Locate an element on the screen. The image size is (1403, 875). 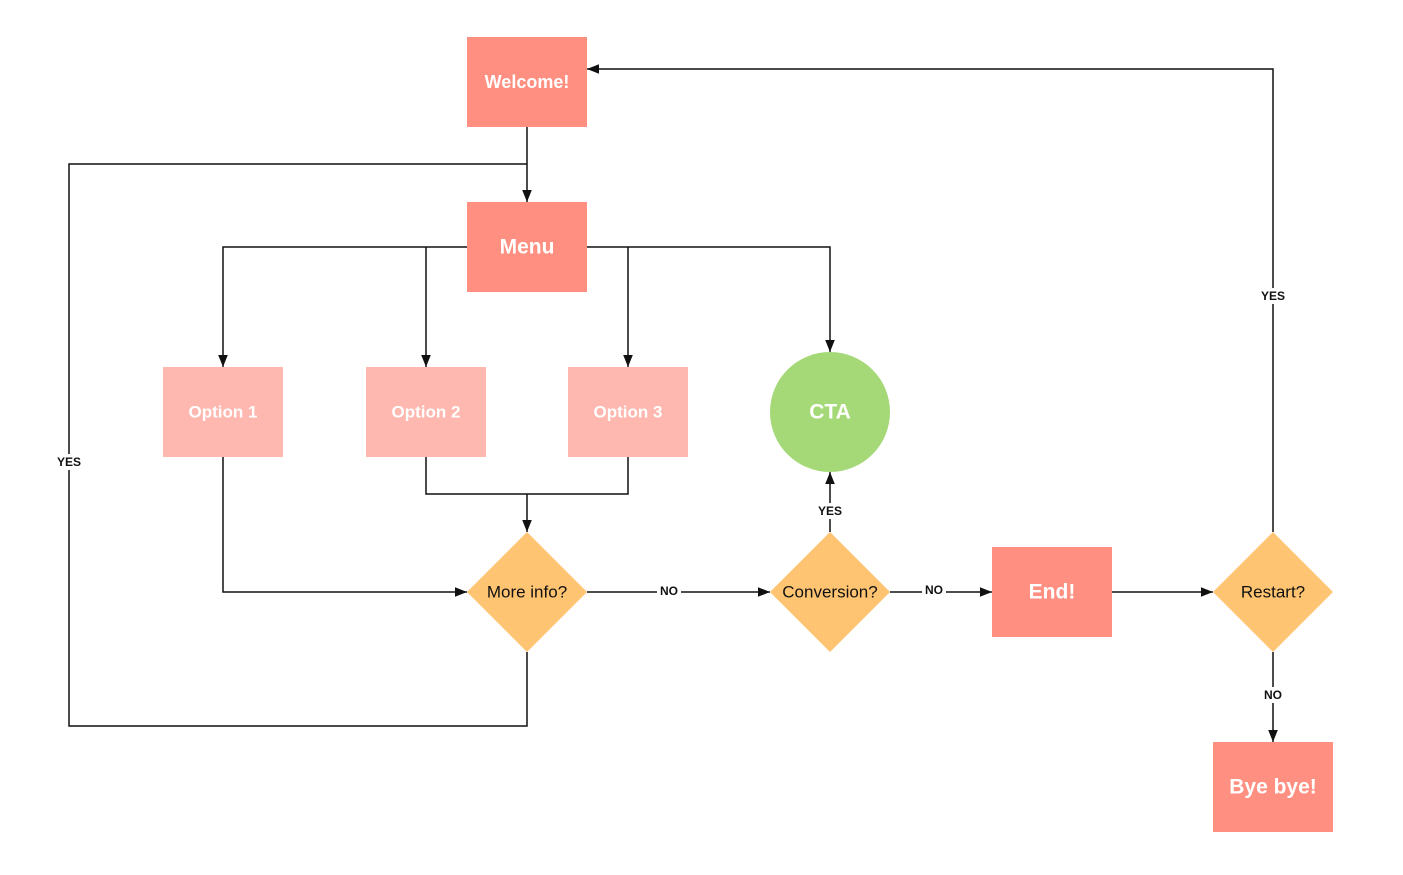
svg-text: Bye bye! is located at coordinates (1273, 787).